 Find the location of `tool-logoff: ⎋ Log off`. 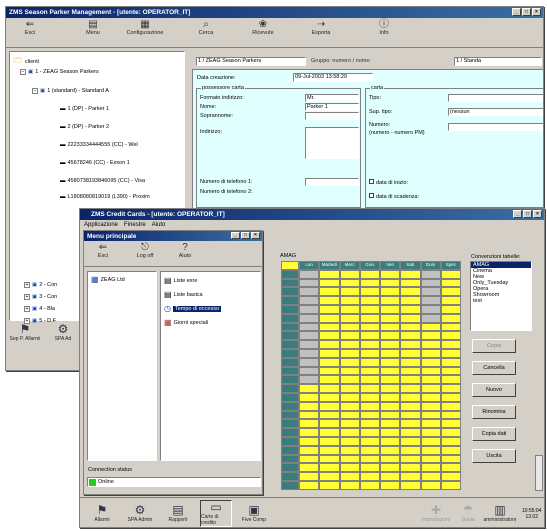

tool-logoff: ⎋ Log off is located at coordinates (145, 251).